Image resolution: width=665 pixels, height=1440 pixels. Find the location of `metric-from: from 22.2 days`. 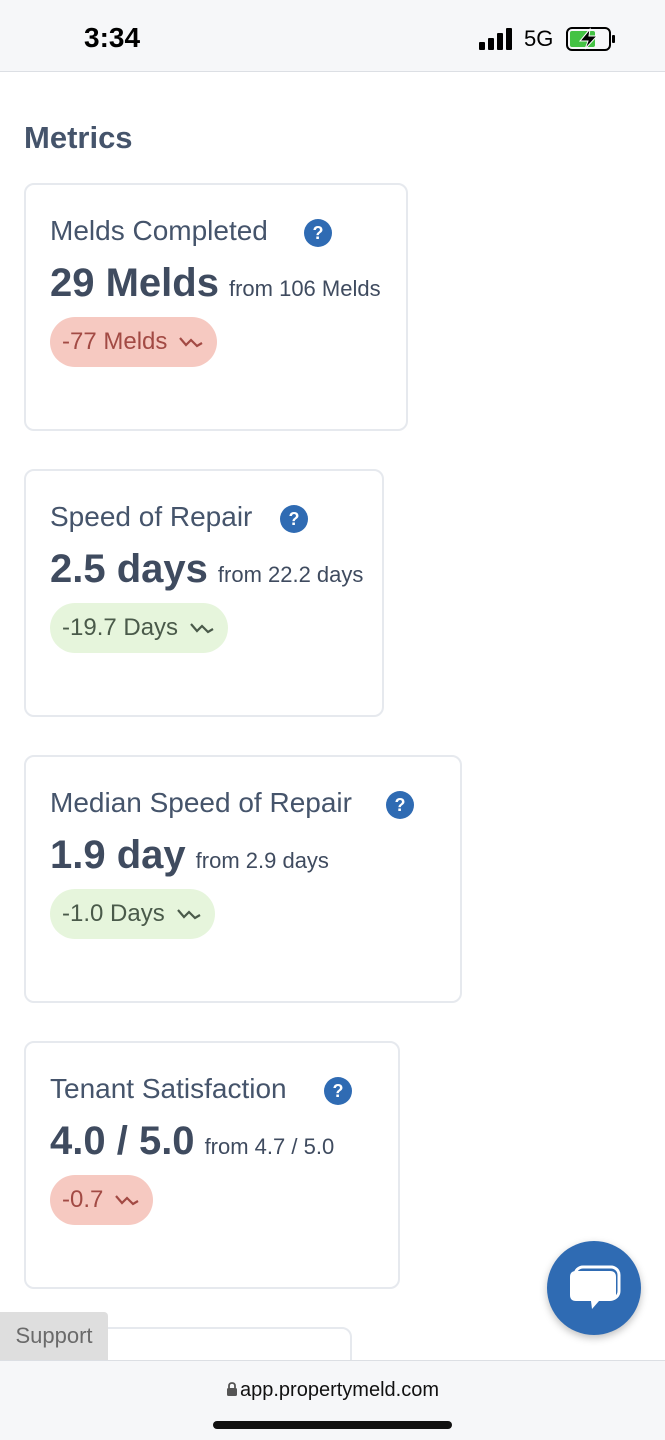

metric-from: from 22.2 days is located at coordinates (290, 574).